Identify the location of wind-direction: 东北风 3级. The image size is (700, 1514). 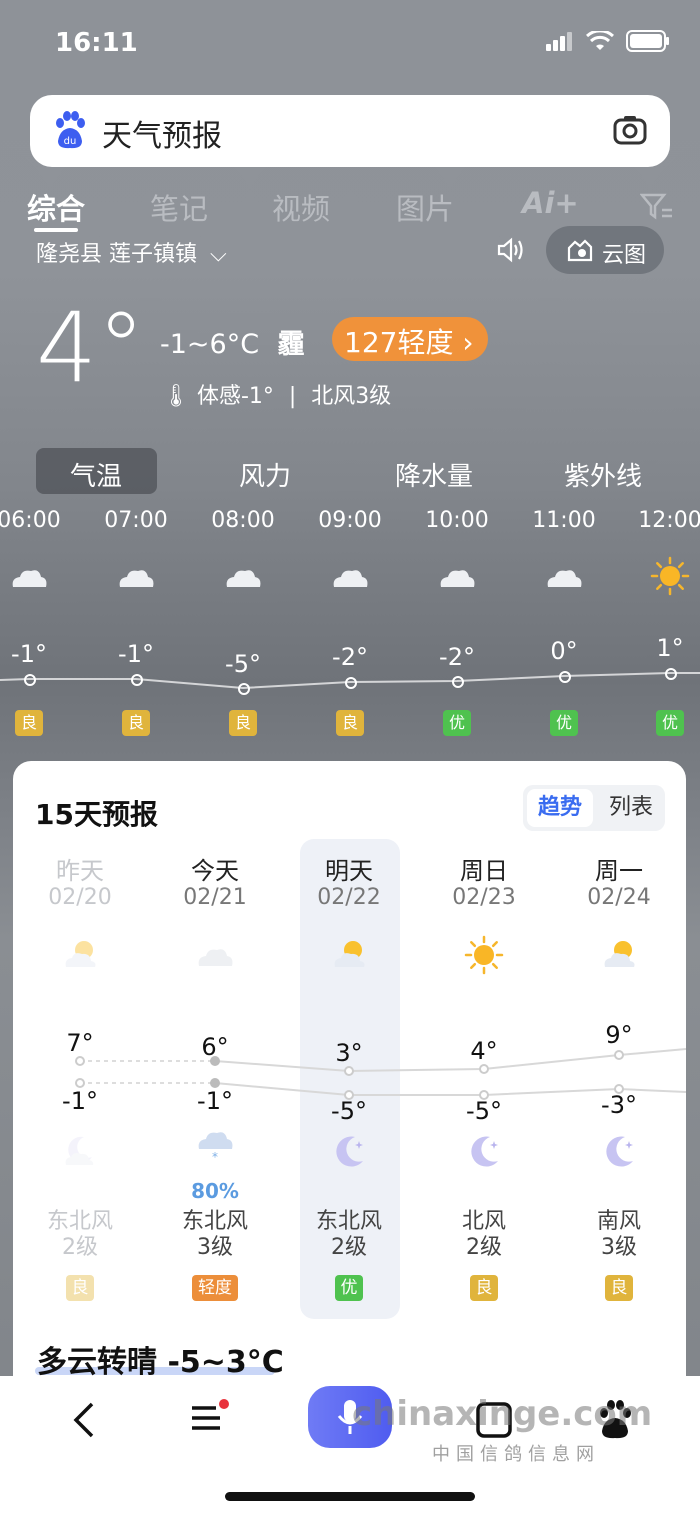
(215, 1235).